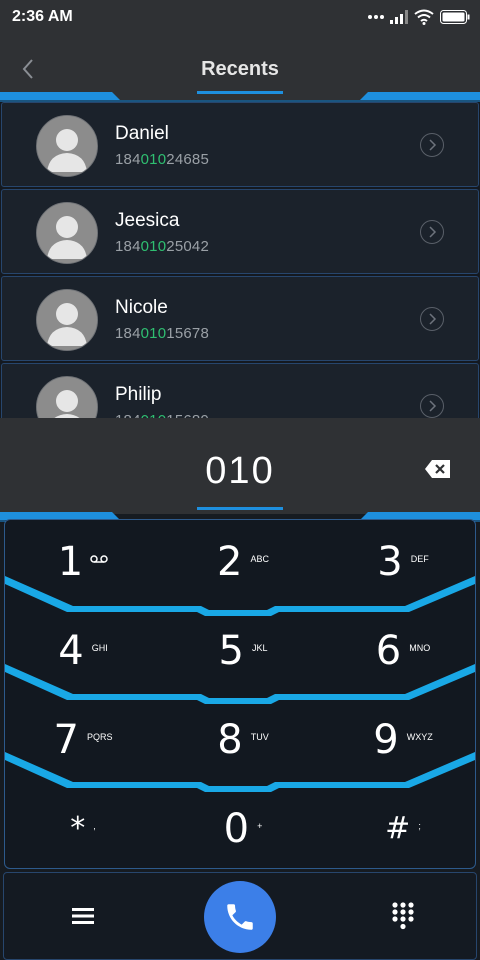 This screenshot has width=480, height=960. I want to click on key-letters: JKL, so click(259, 648).